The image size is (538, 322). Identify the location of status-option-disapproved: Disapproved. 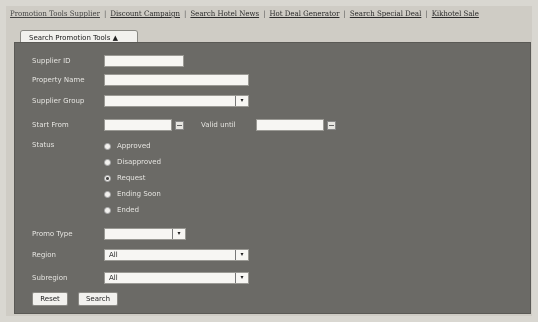
(132, 162).